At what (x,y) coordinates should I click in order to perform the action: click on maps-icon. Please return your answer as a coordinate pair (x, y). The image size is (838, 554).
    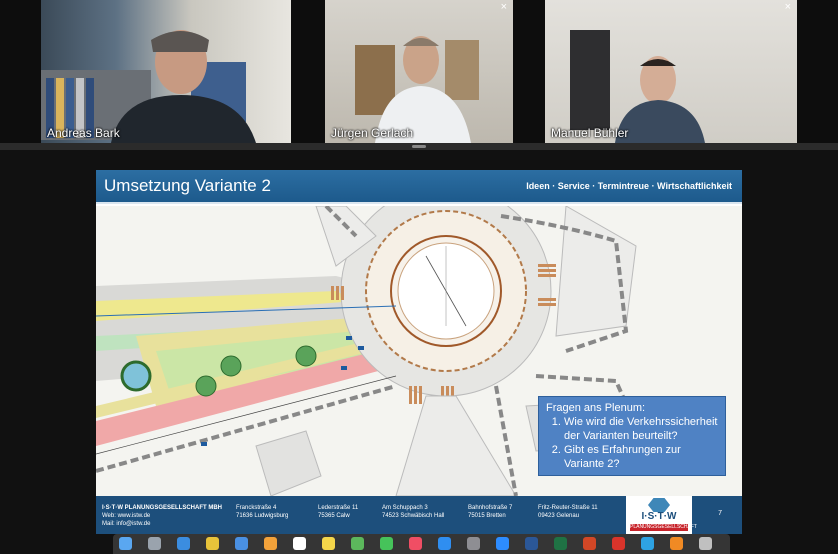
    Looking at the image, I should click on (357, 543).